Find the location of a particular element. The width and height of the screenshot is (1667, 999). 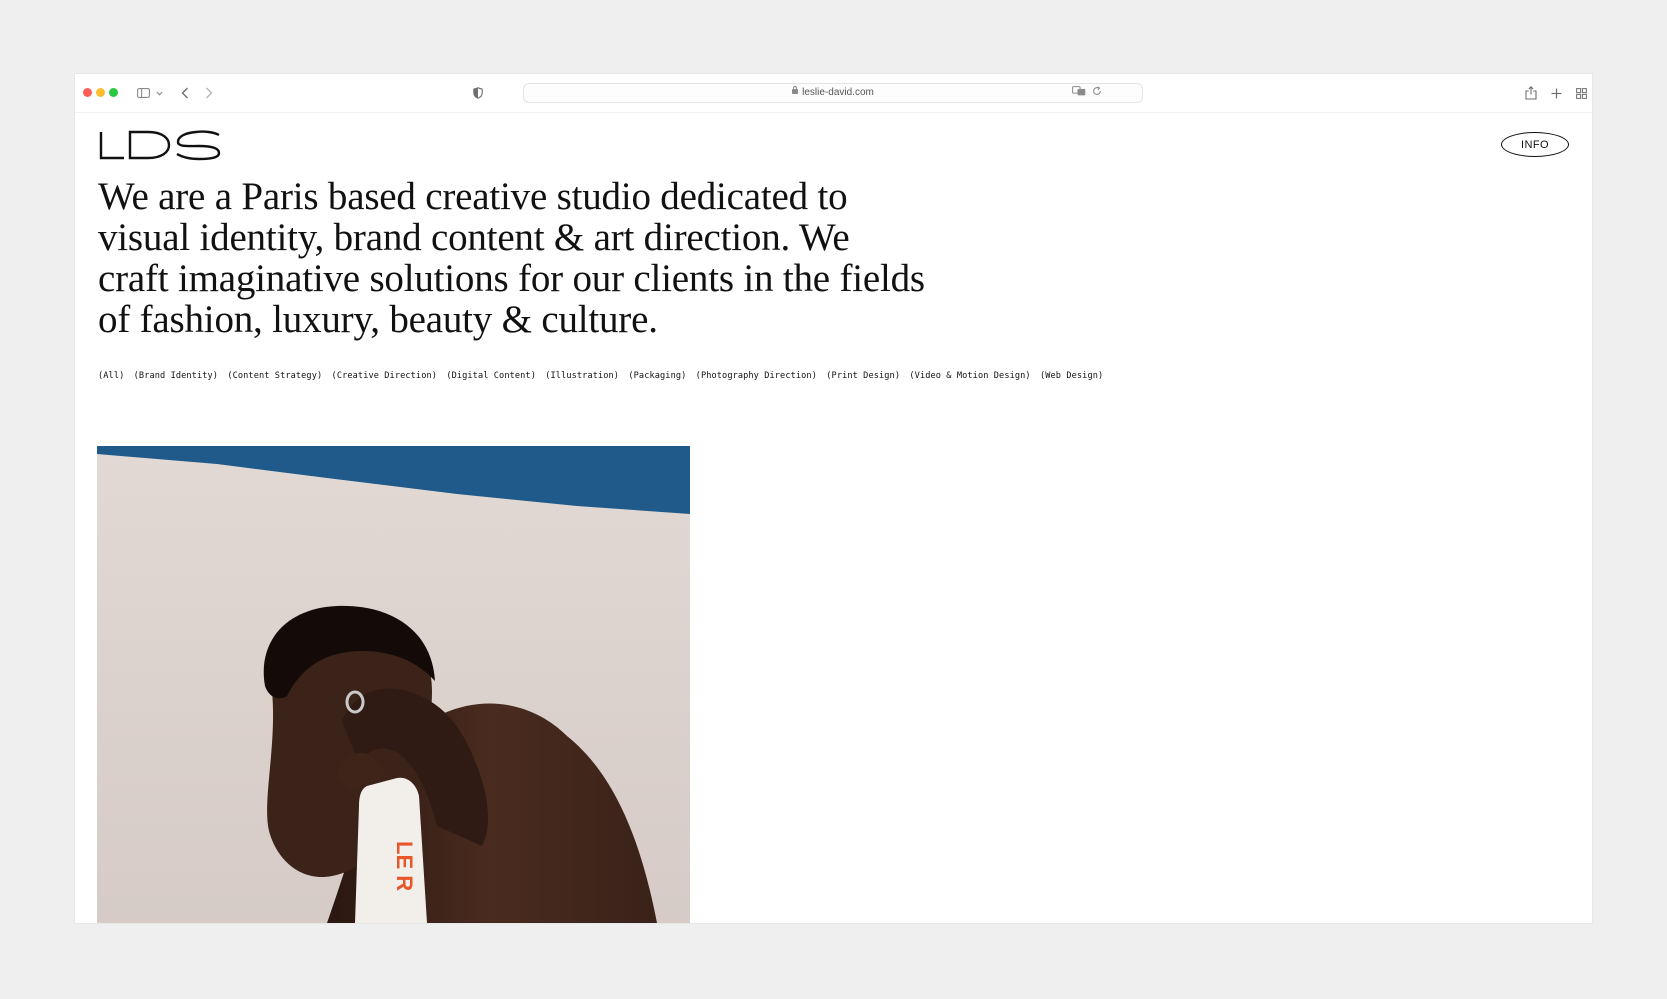

forward-icon is located at coordinates (209, 93).